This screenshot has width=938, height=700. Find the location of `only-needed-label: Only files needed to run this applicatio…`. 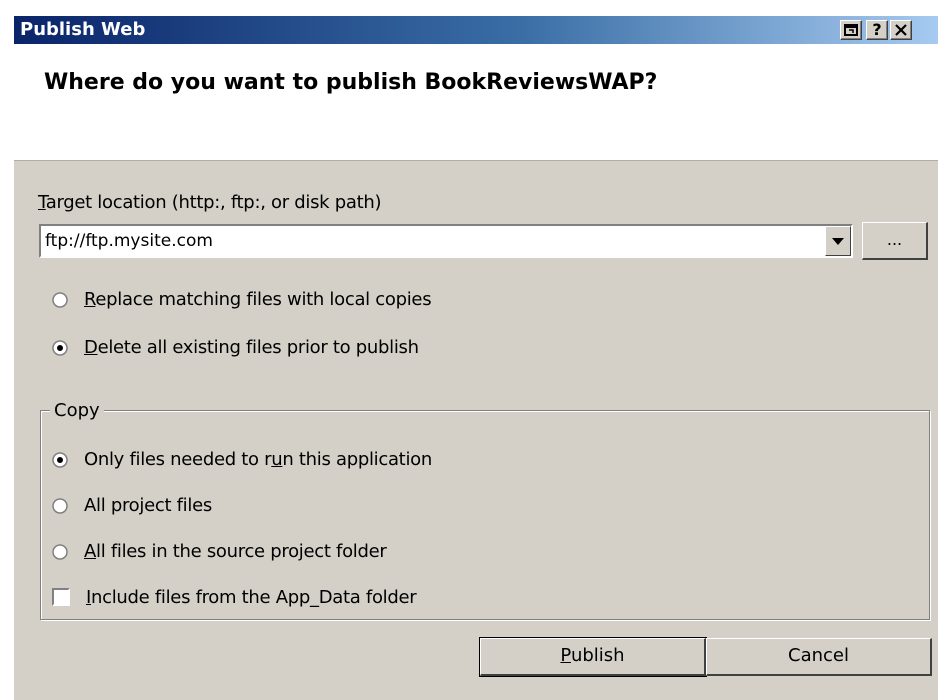

only-needed-label: Only files needed to run this applicatio… is located at coordinates (258, 460).